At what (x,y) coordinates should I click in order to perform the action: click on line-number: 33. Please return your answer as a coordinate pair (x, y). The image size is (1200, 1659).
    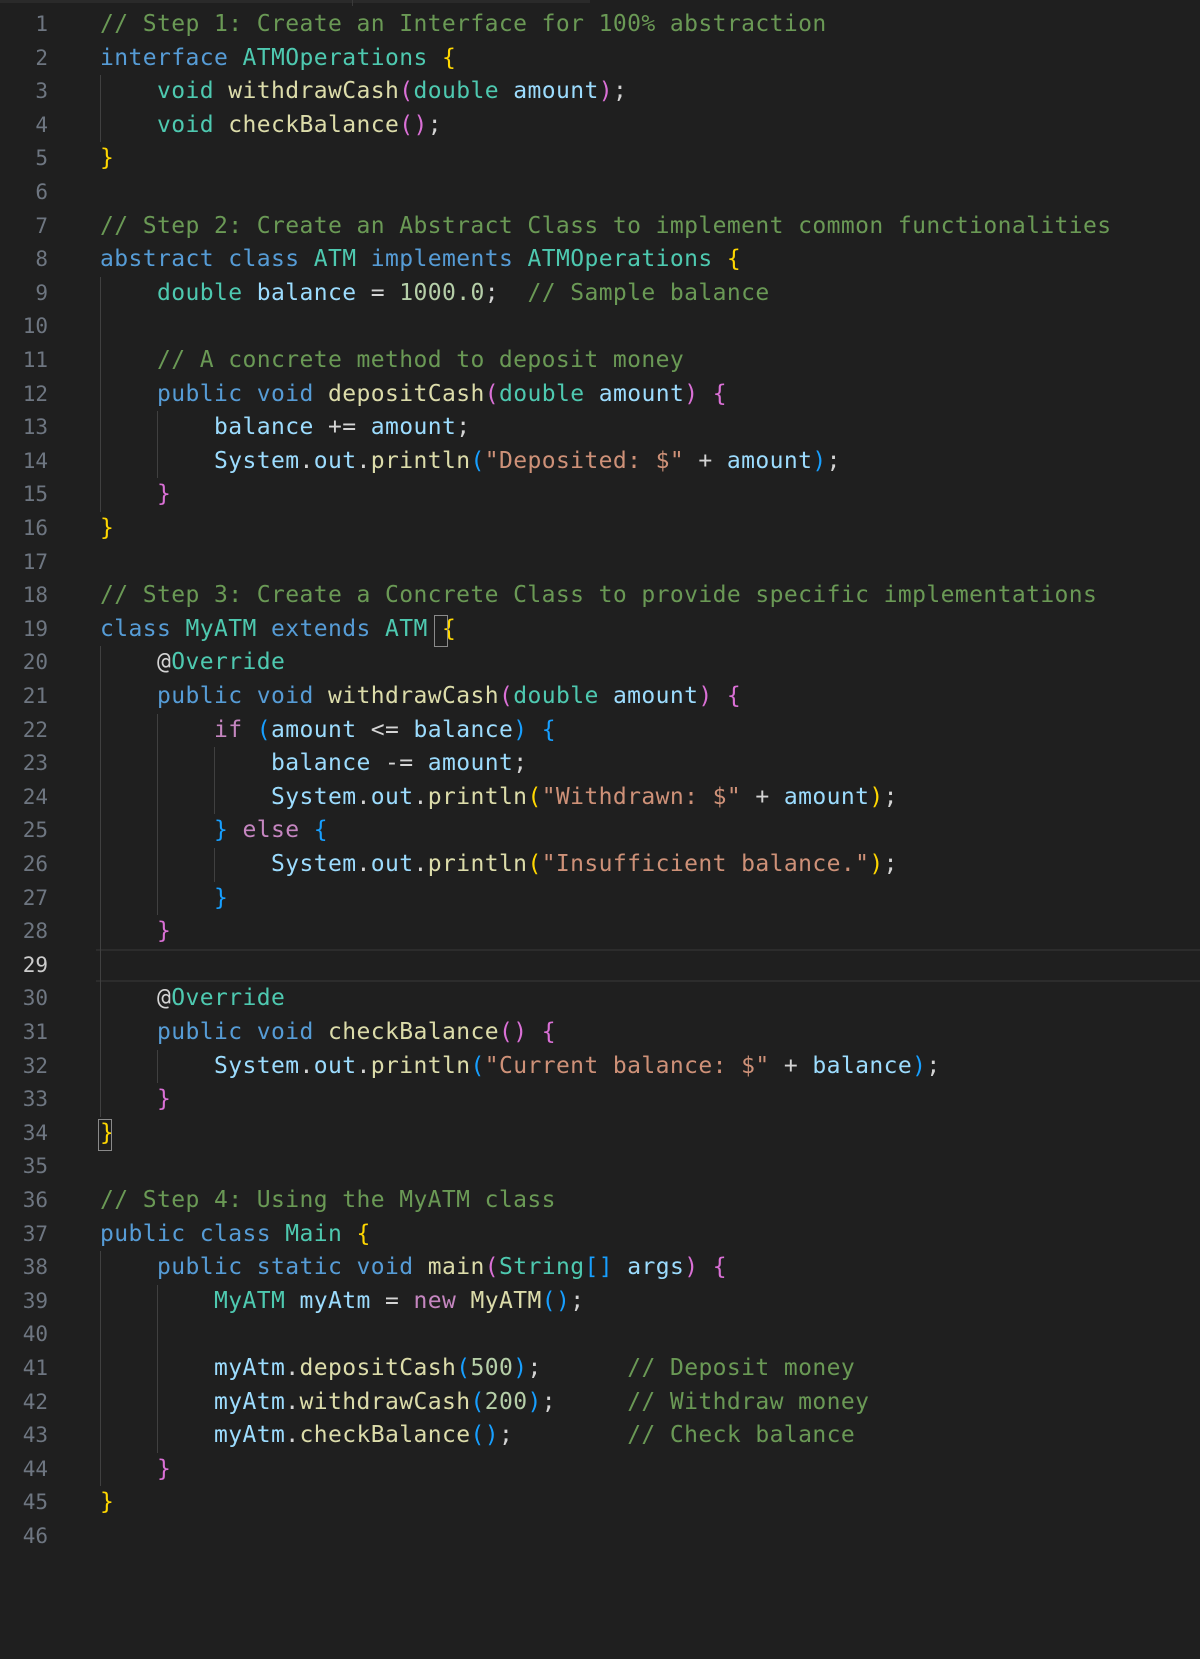
    Looking at the image, I should click on (35, 1099).